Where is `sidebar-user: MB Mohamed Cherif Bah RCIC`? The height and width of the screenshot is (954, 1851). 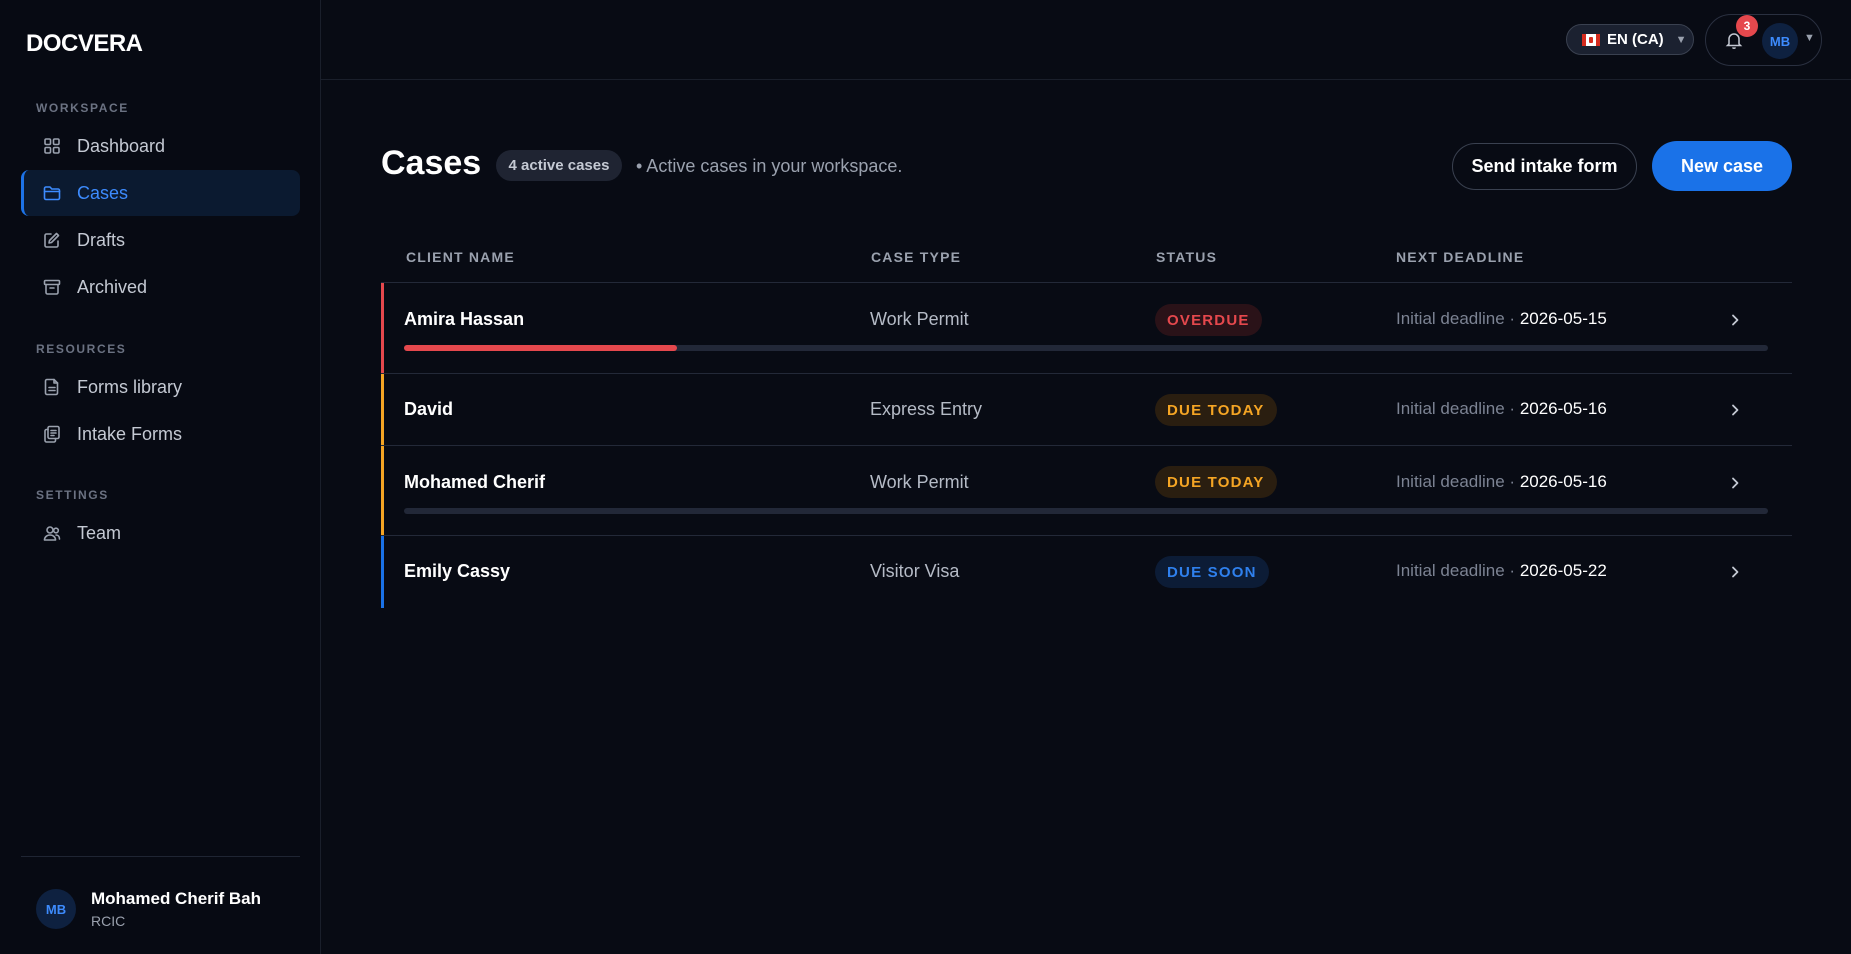 sidebar-user: MB Mohamed Cherif Bah RCIC is located at coordinates (148, 909).